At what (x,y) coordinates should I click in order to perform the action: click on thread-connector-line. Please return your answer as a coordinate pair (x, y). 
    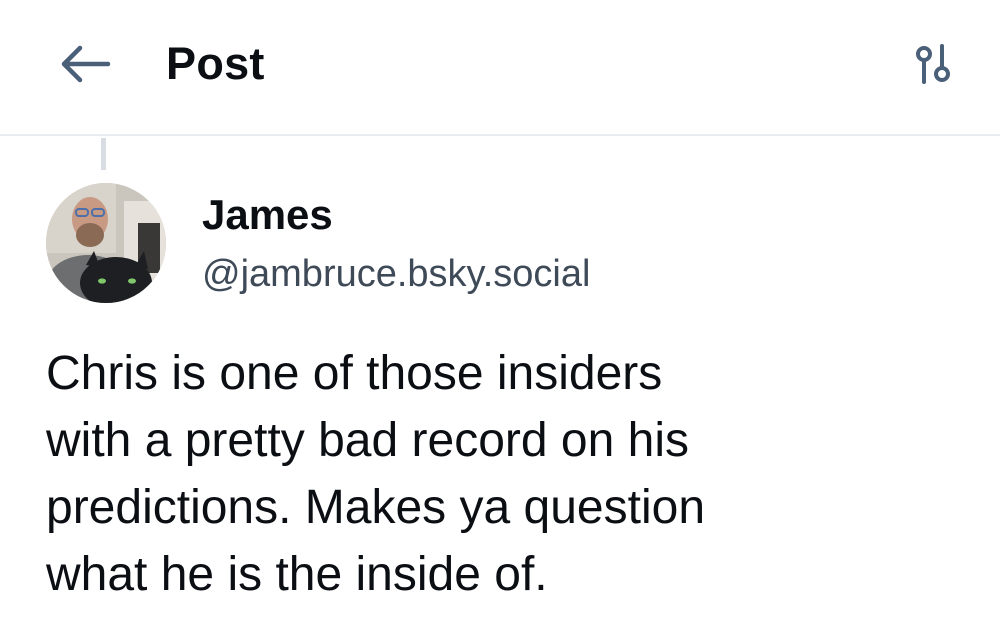
    Looking at the image, I should click on (103, 154).